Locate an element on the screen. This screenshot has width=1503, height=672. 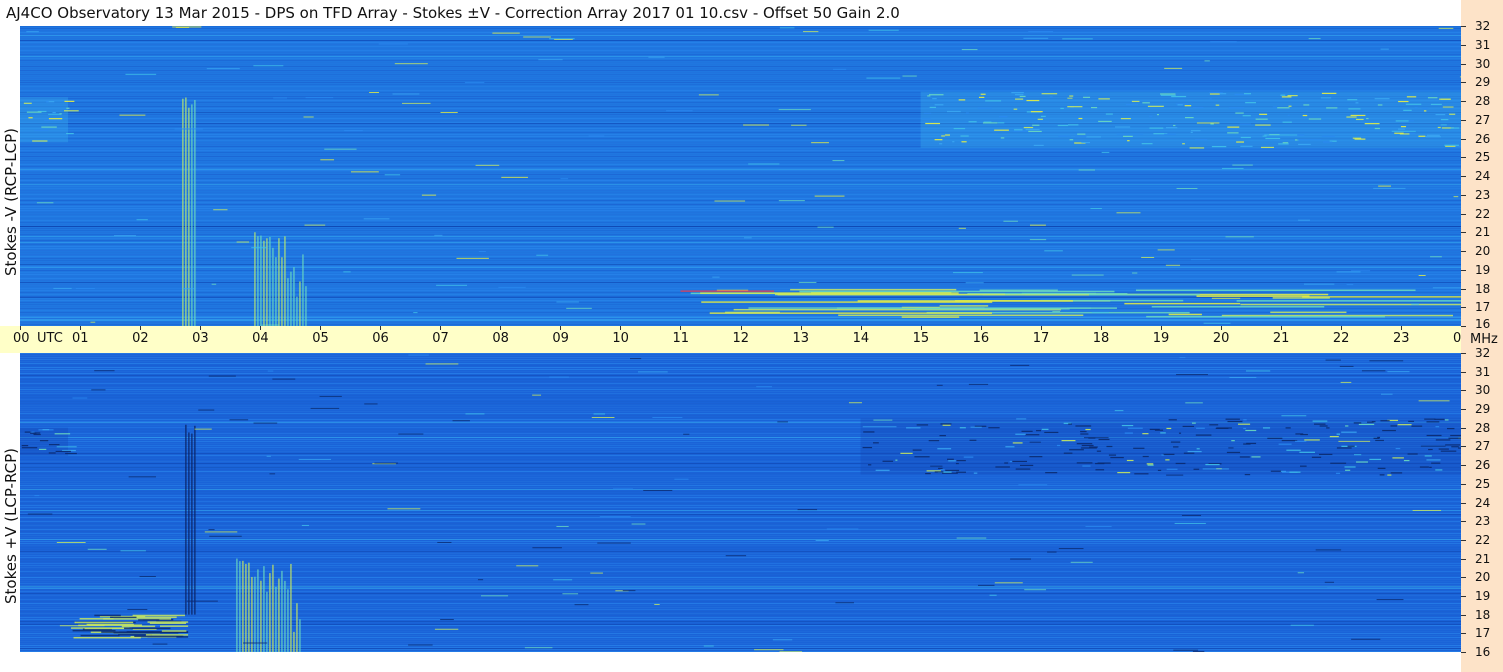
time-tick-label: 21 is located at coordinates (1281, 338).